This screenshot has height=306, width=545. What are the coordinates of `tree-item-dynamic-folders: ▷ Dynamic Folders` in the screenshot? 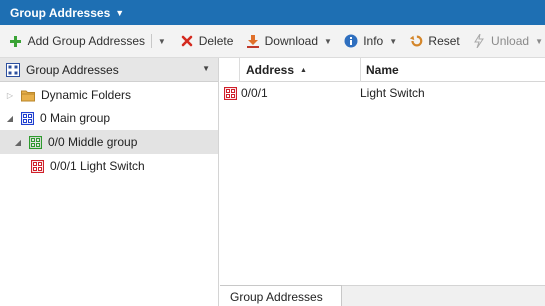 It's located at (109, 95).